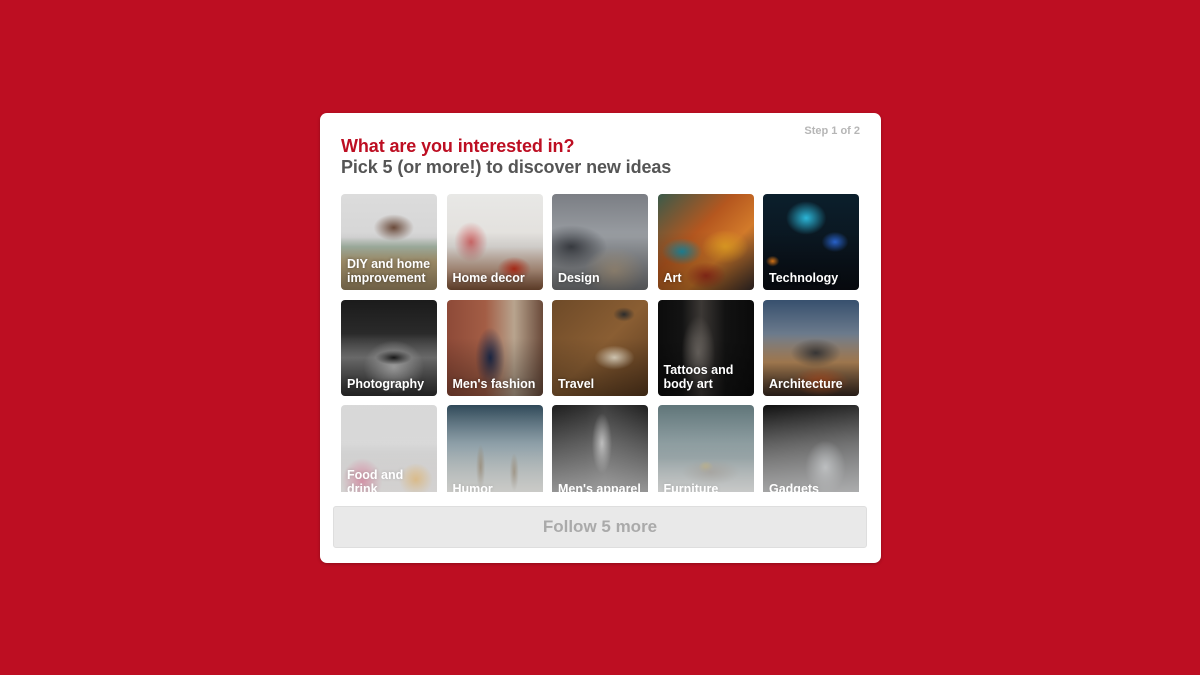 Image resolution: width=1200 pixels, height=675 pixels. What do you see at coordinates (494, 448) in the screenshot?
I see `topic-tile-humor: Humor` at bounding box center [494, 448].